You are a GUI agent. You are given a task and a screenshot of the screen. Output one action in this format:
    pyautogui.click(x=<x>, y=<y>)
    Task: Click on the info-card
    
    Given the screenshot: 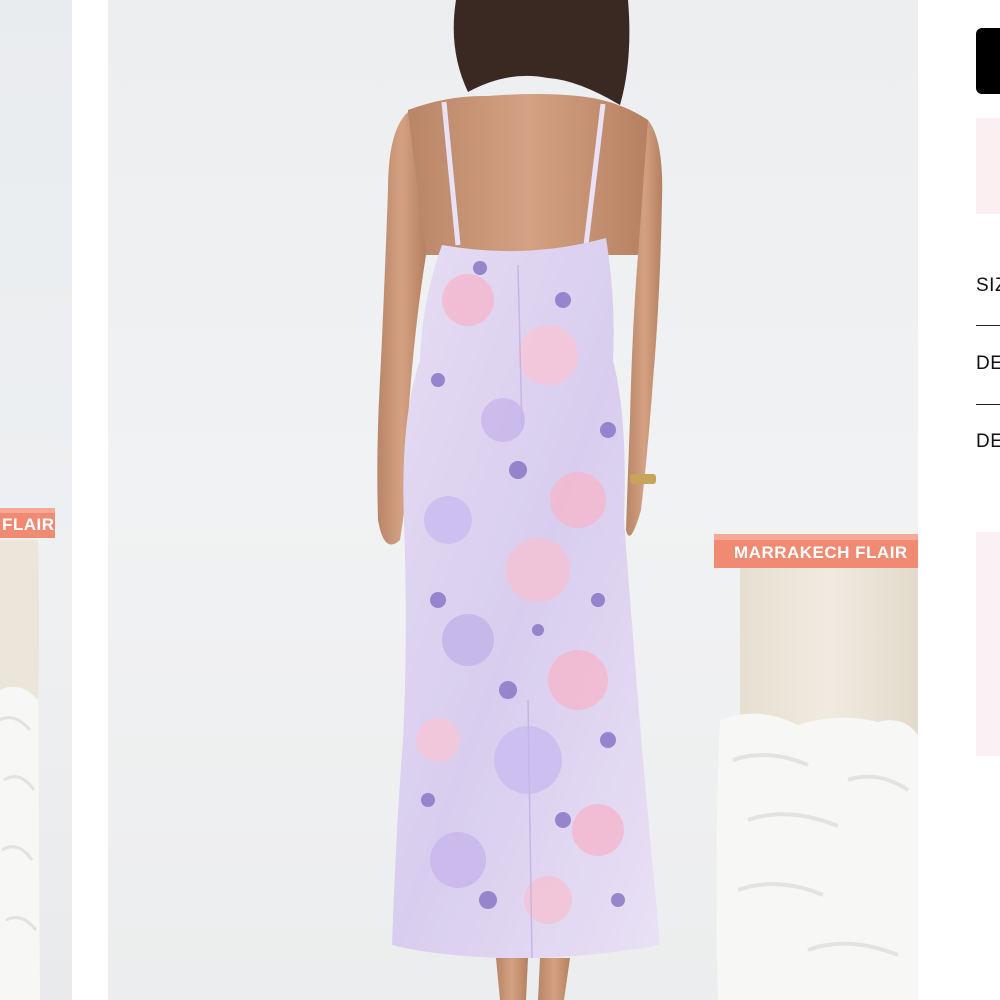 What is the action you would take?
    pyautogui.click(x=988, y=644)
    